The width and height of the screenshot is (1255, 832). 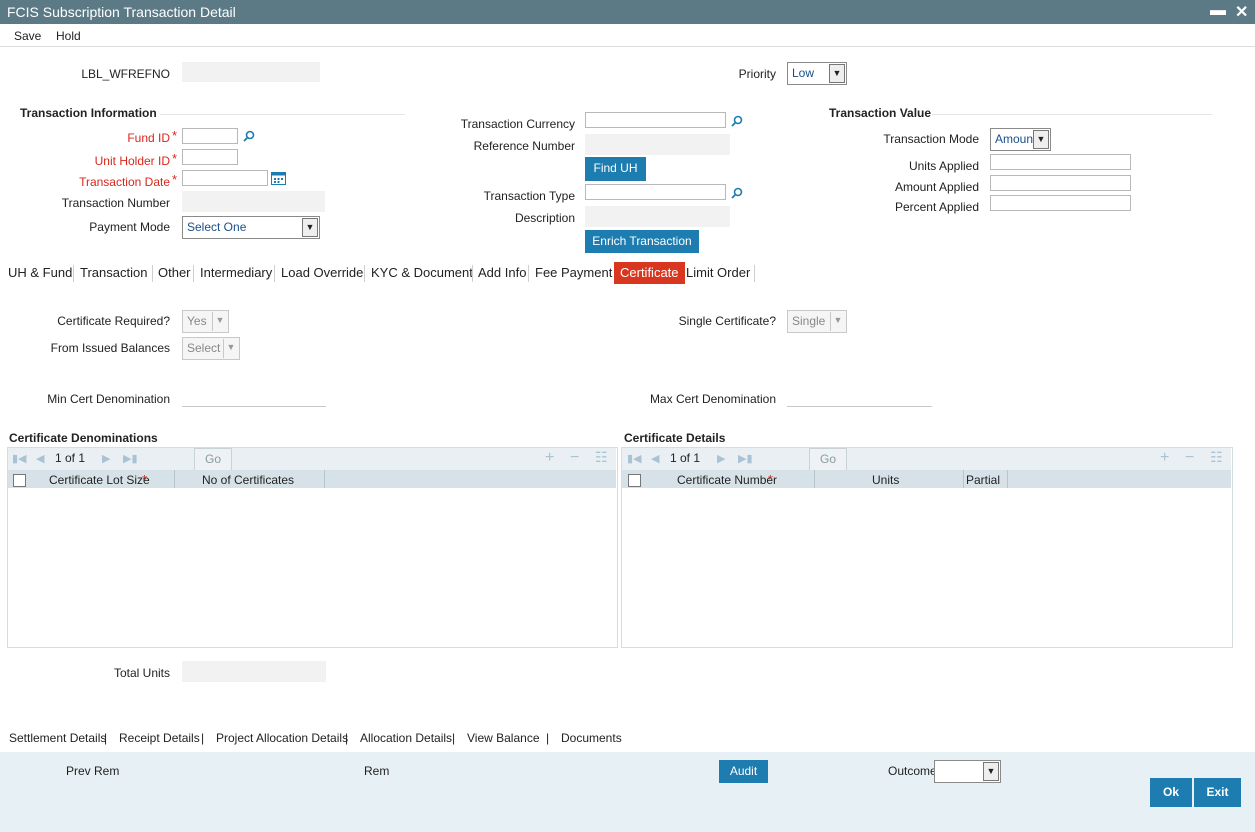 I want to click on calendar-icon, so click(x=278, y=178).